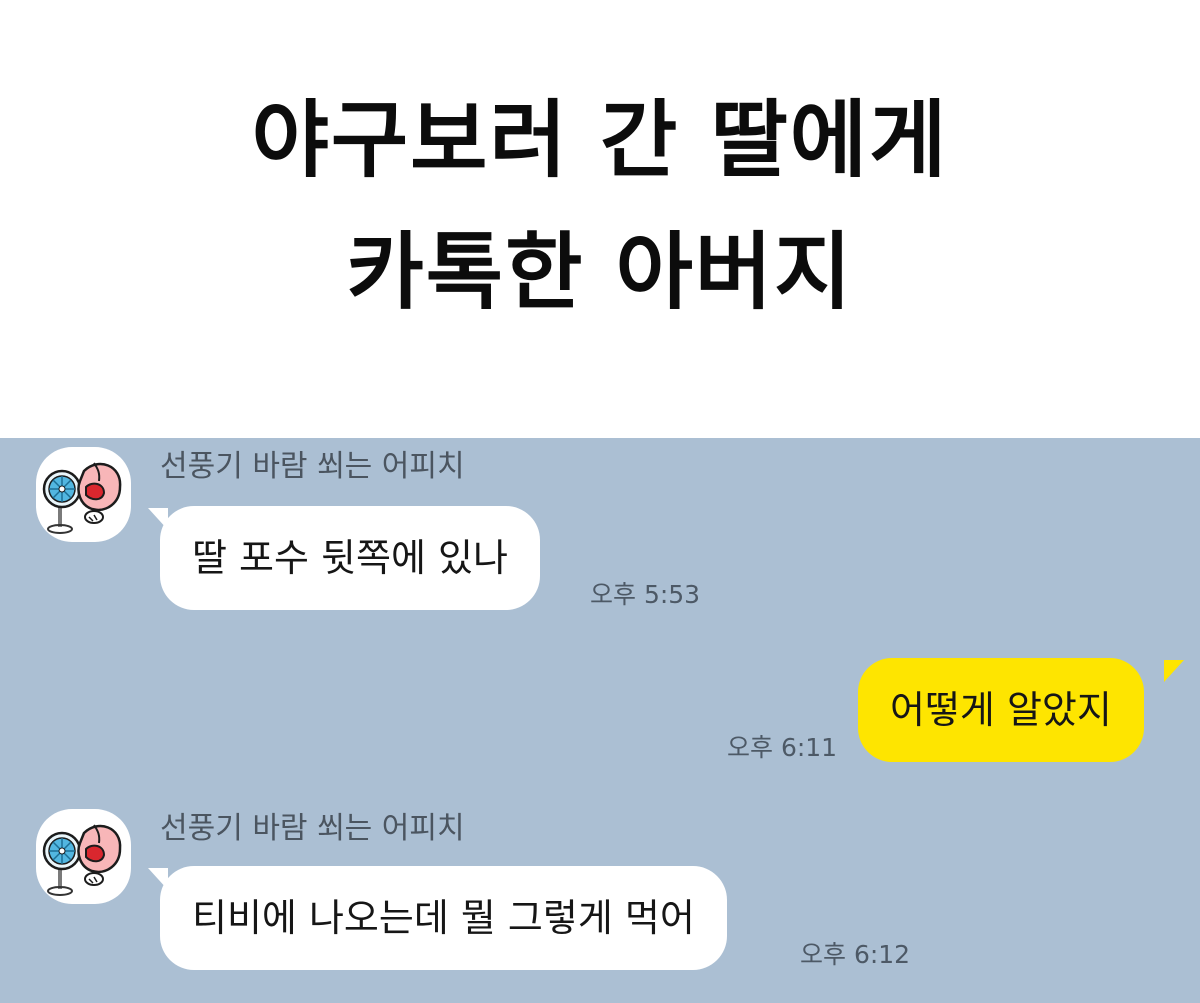 This screenshot has width=1200, height=1003. What do you see at coordinates (645, 594) in the screenshot?
I see `message-timestamp: 오후 5:53` at bounding box center [645, 594].